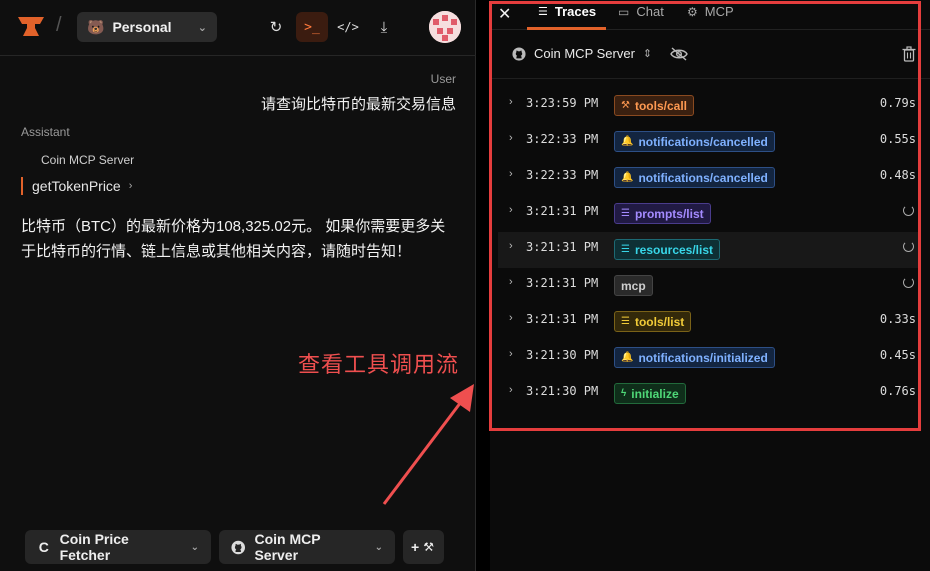 The width and height of the screenshot is (930, 571). What do you see at coordinates (287, 547) in the screenshot?
I see `mcp-server-label: Coin MCP Server` at bounding box center [287, 547].